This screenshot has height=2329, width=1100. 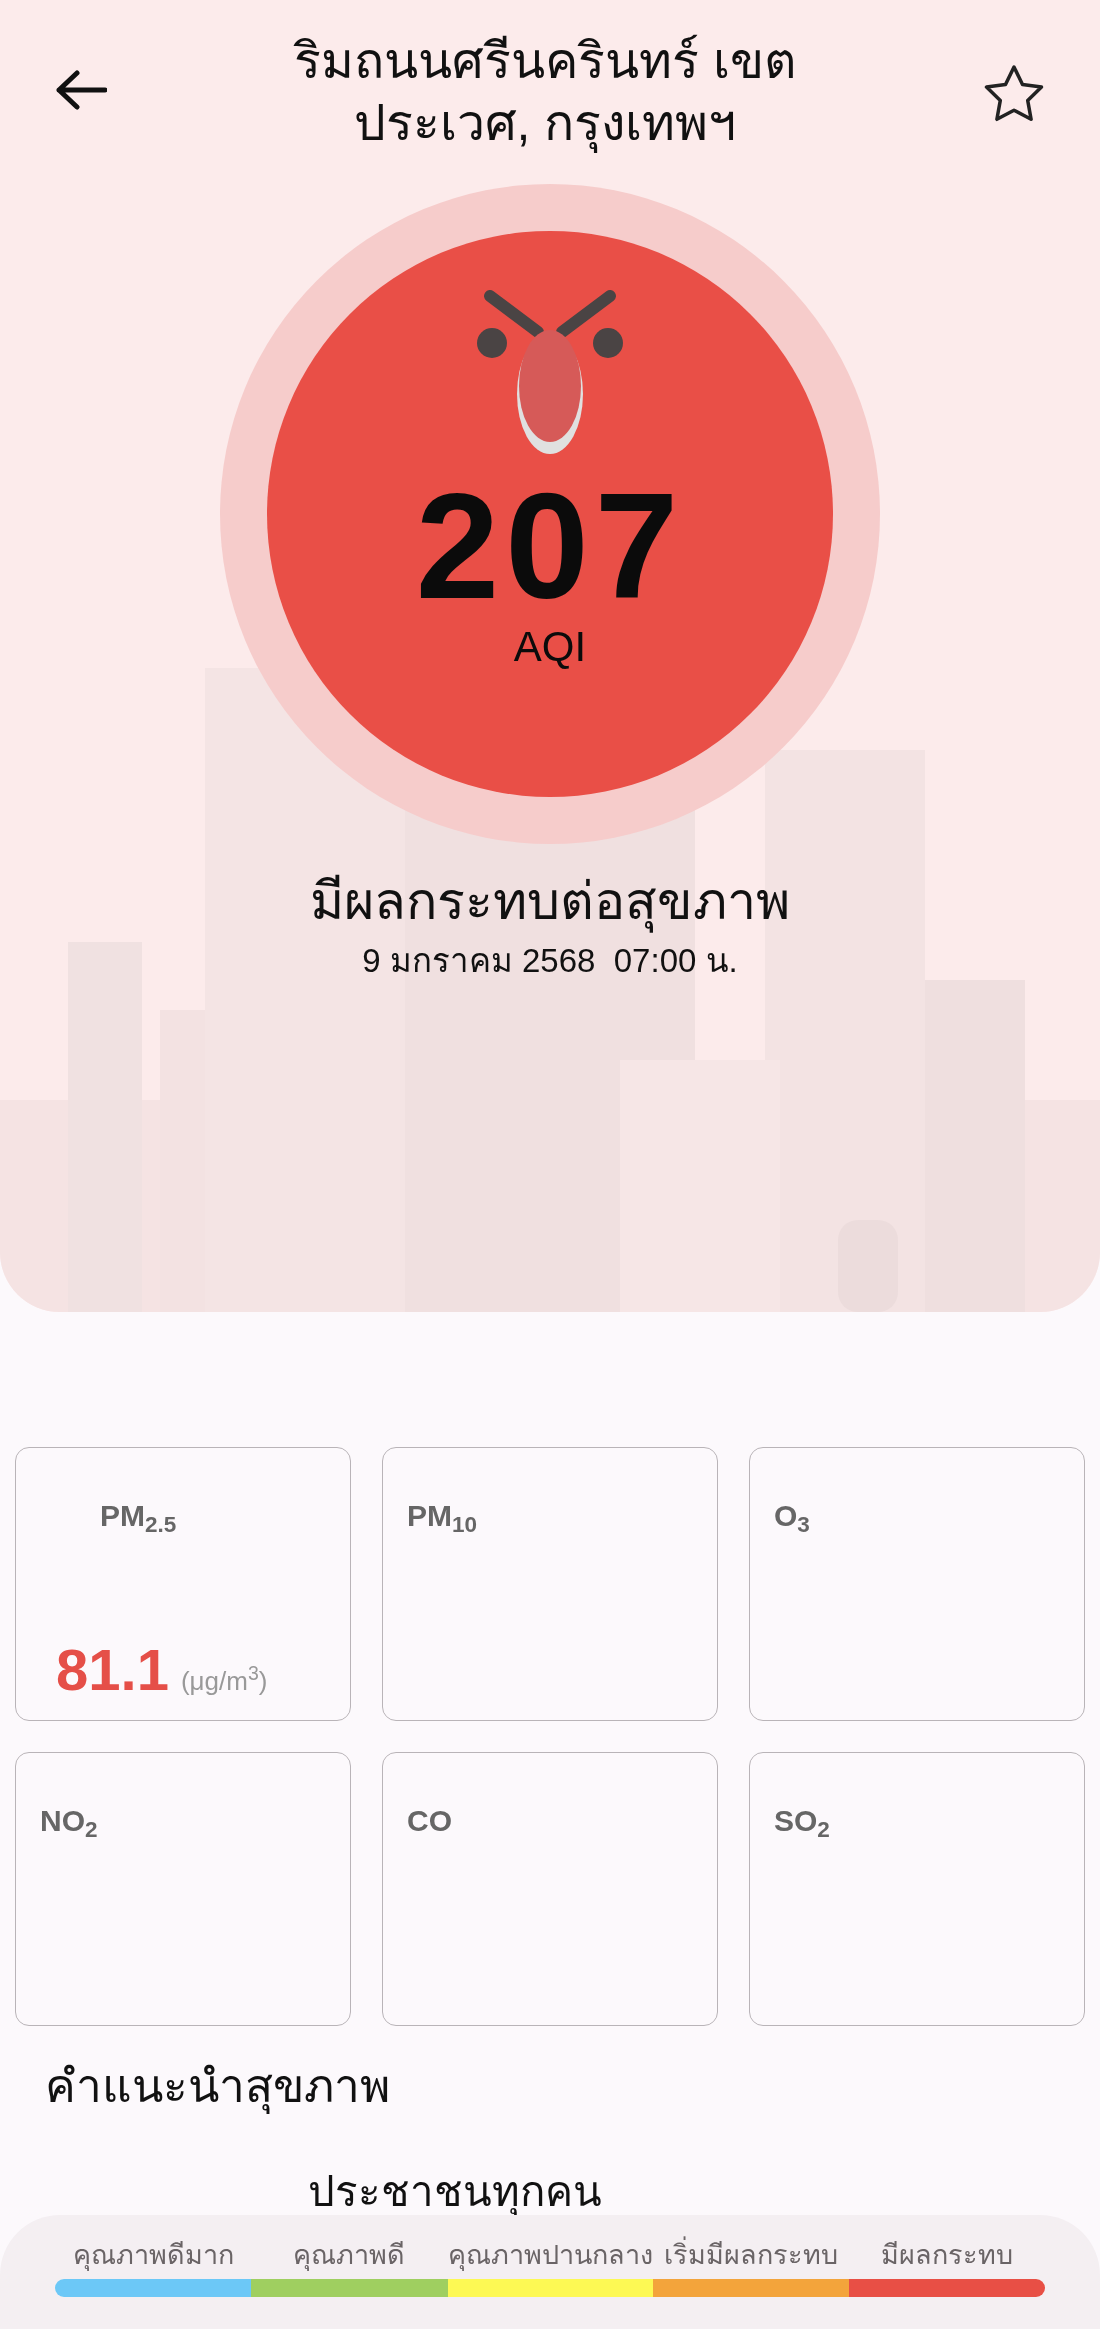 What do you see at coordinates (442, 1516) in the screenshot?
I see `pollutant-name: PM$_{10}$` at bounding box center [442, 1516].